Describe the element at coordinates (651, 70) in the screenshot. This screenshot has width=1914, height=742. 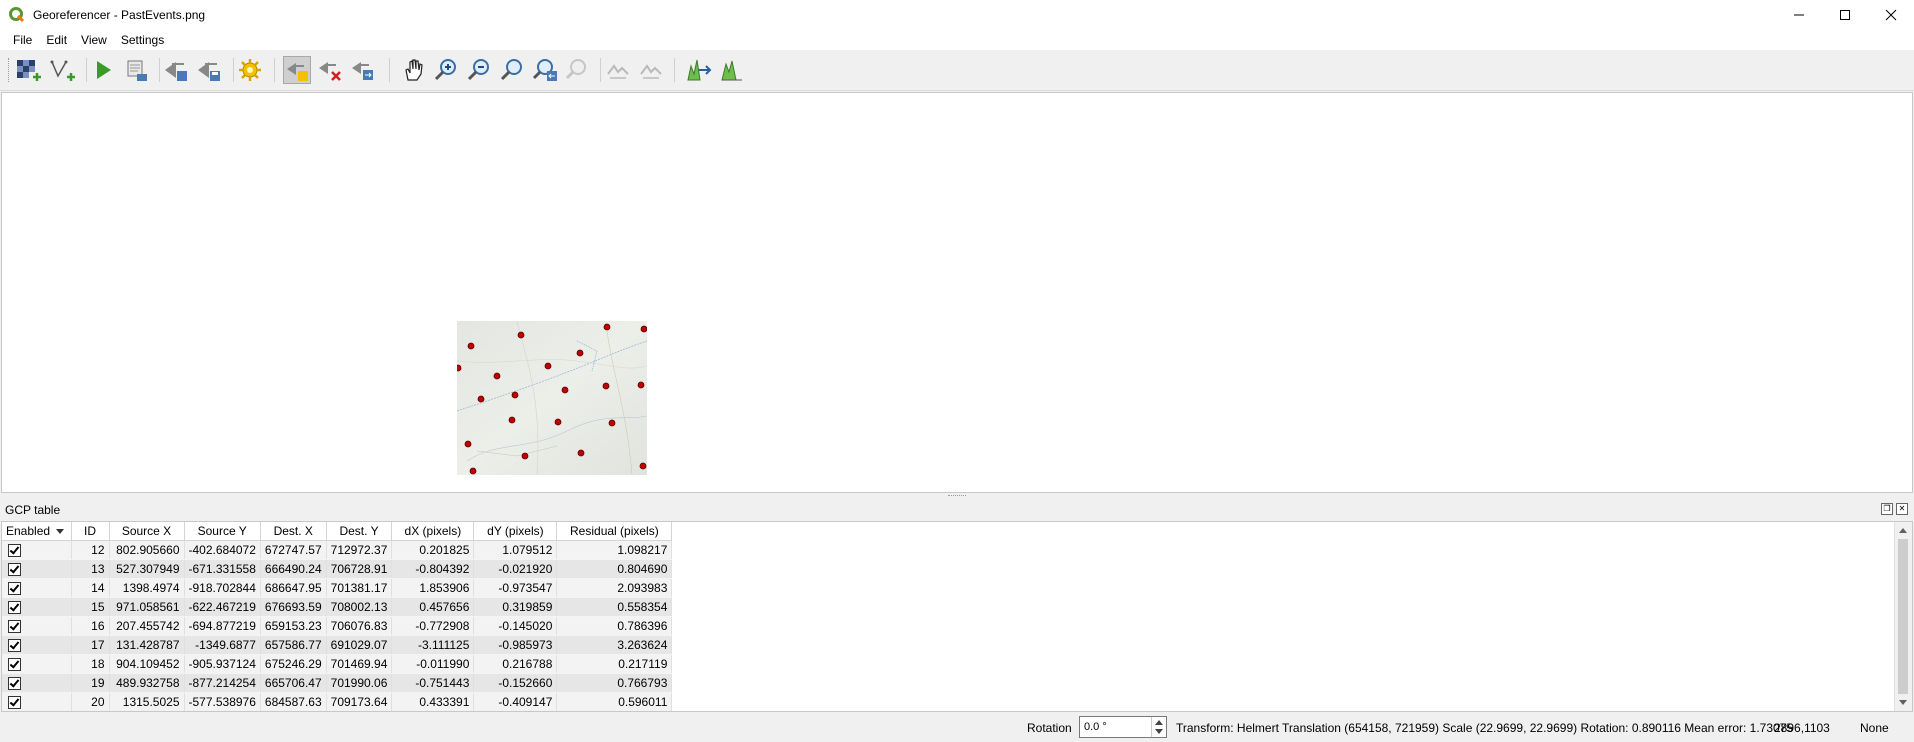
I see `link-qgis-to-georeferencer-icon` at that location.